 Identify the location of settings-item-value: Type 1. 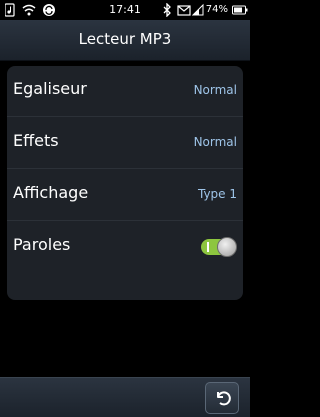
(217, 194).